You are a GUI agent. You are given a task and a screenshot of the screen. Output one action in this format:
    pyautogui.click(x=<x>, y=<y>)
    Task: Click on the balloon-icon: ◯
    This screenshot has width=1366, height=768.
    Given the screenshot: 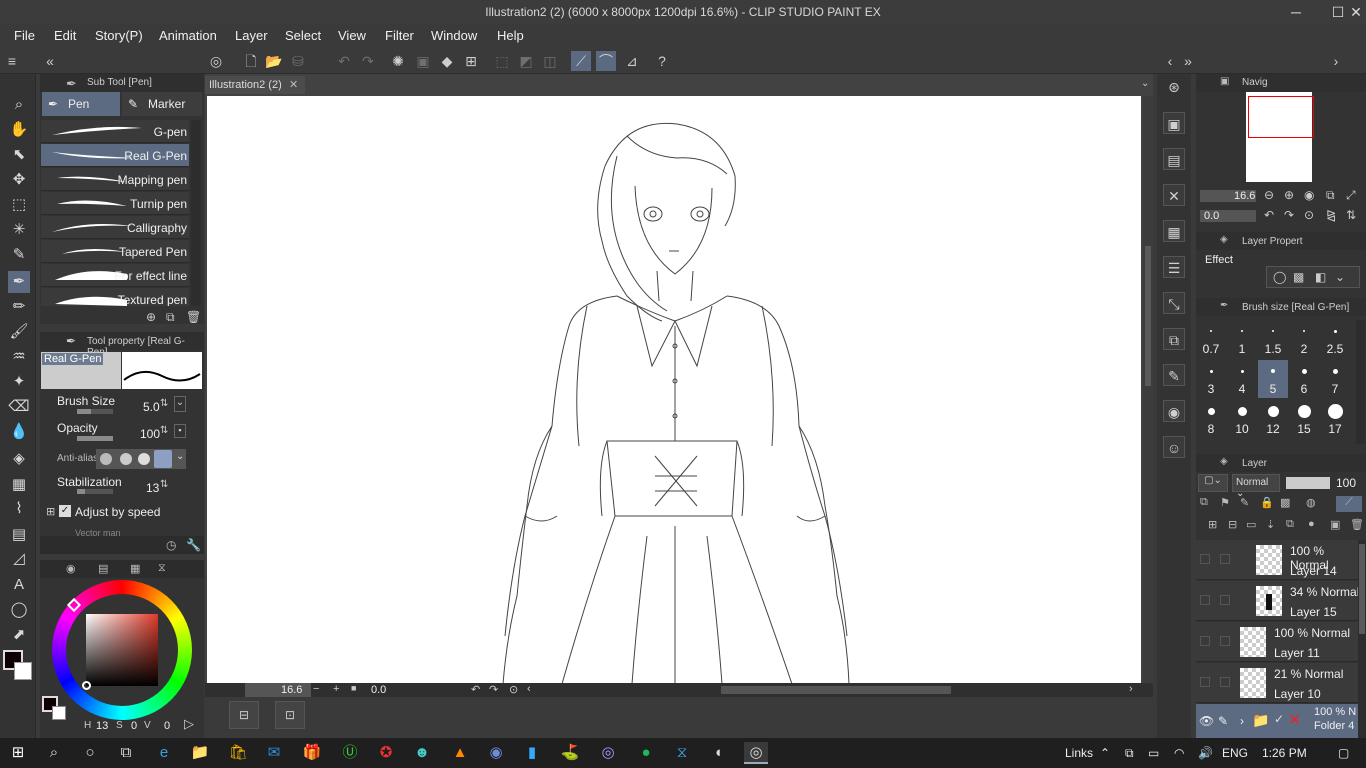 What is the action you would take?
    pyautogui.click(x=19, y=610)
    